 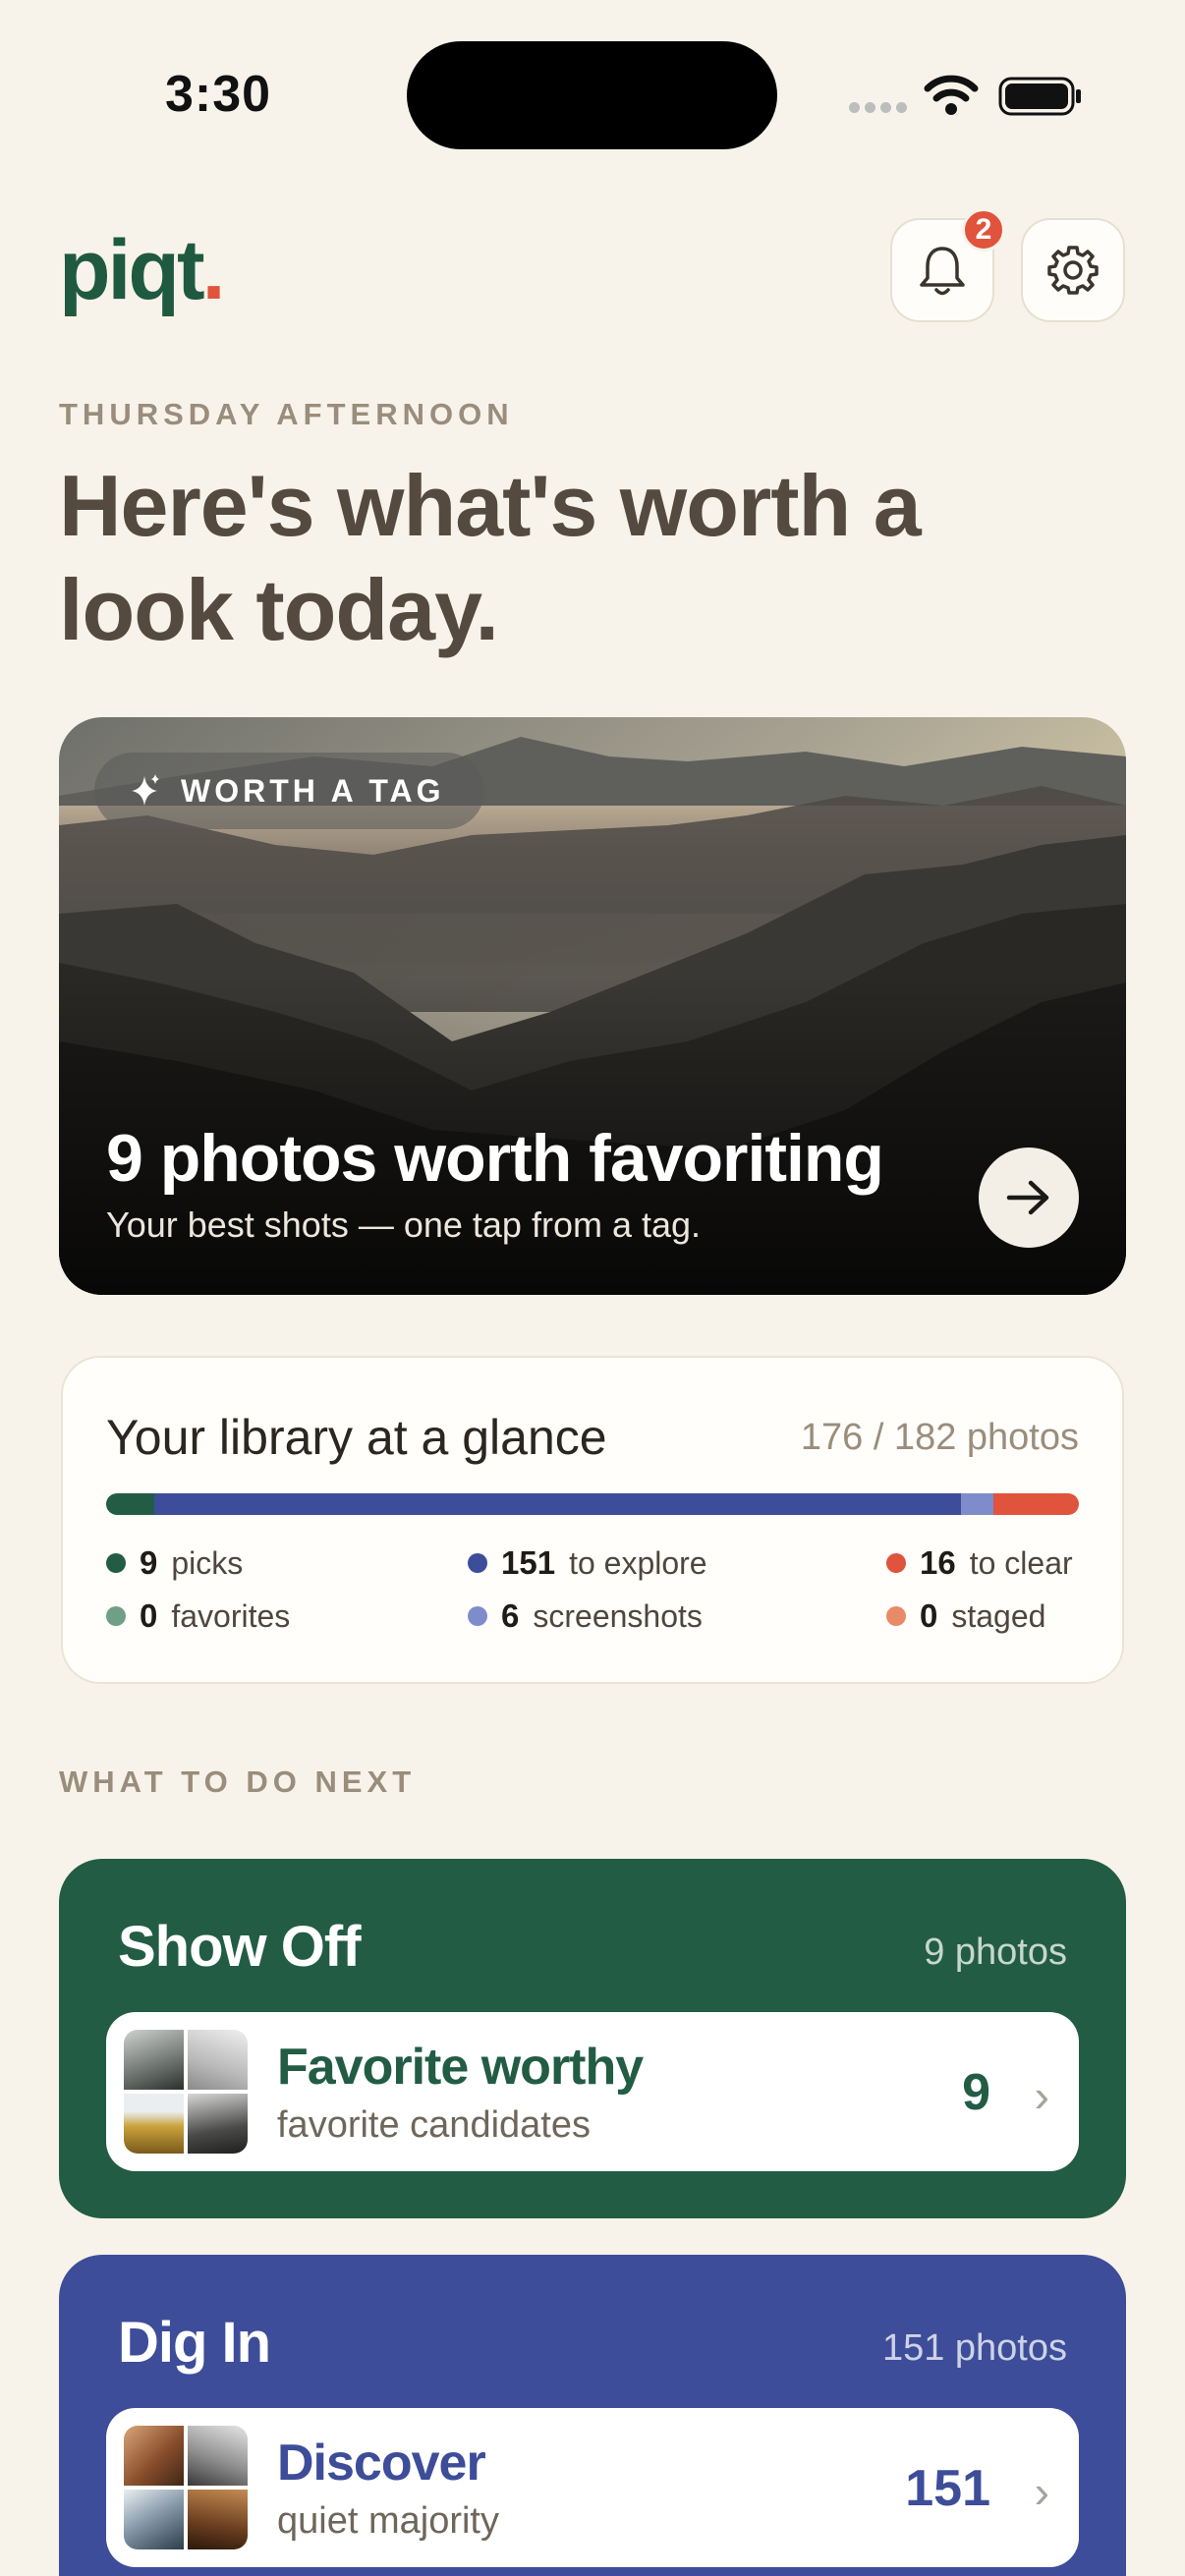 I want to click on pill-label: WORTH A TAG, so click(x=313, y=790).